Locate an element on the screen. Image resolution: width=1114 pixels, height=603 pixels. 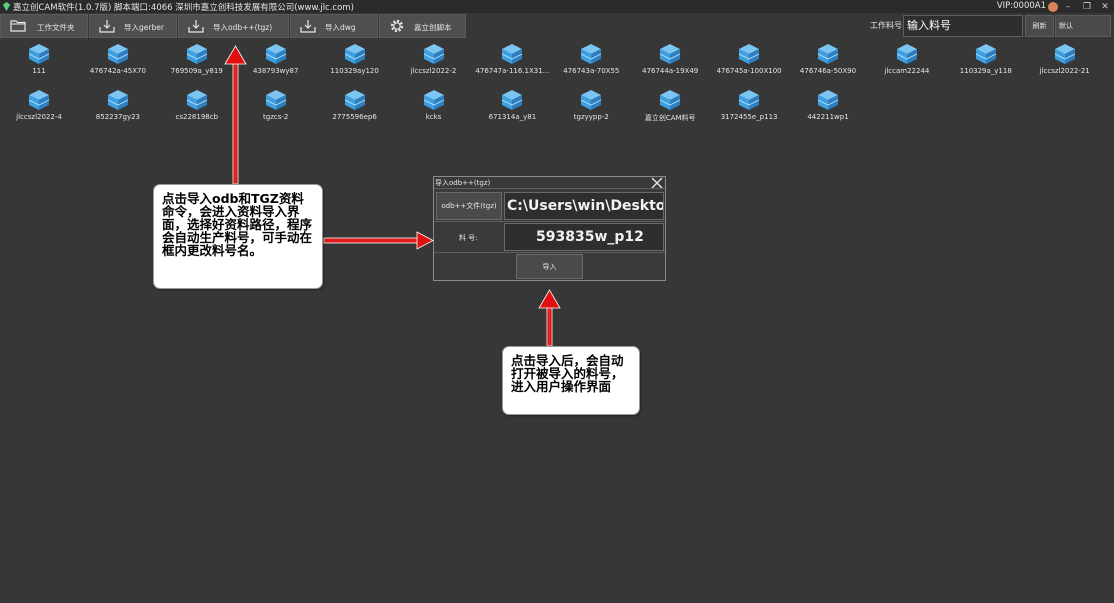
import-gerber-button: 导入gerber is located at coordinates (133, 26).